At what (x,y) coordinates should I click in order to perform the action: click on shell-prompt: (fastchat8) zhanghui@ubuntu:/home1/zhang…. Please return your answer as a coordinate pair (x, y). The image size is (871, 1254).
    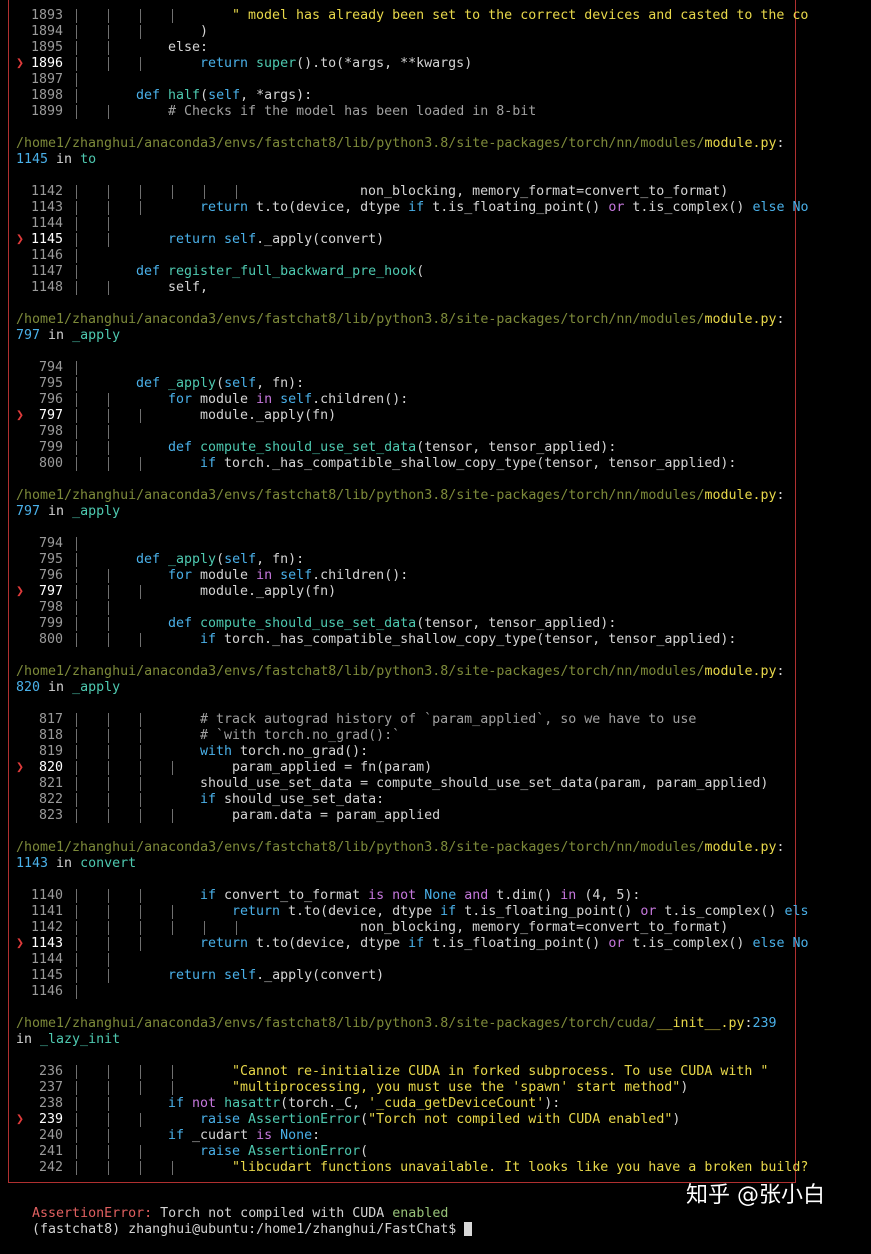
    Looking at the image, I should click on (236, 1221).